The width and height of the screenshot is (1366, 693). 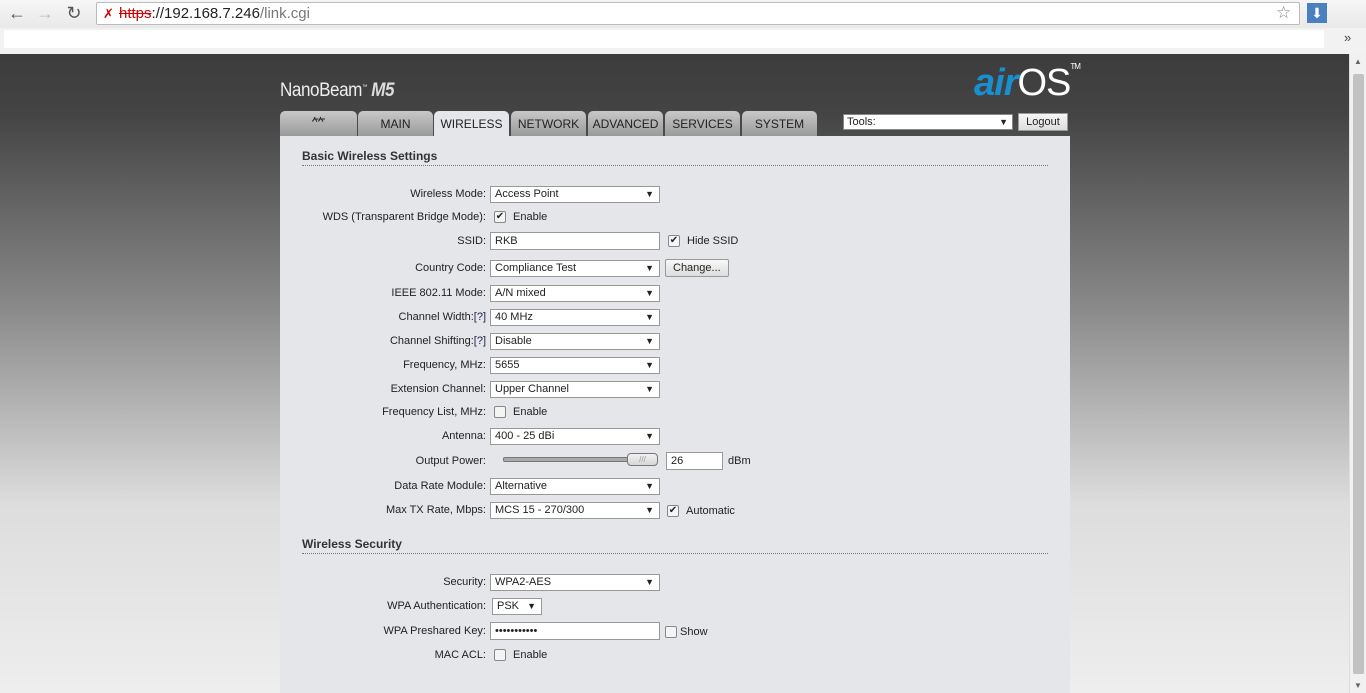 What do you see at coordinates (500, 412) in the screenshot?
I see `frequency-list-checkbox` at bounding box center [500, 412].